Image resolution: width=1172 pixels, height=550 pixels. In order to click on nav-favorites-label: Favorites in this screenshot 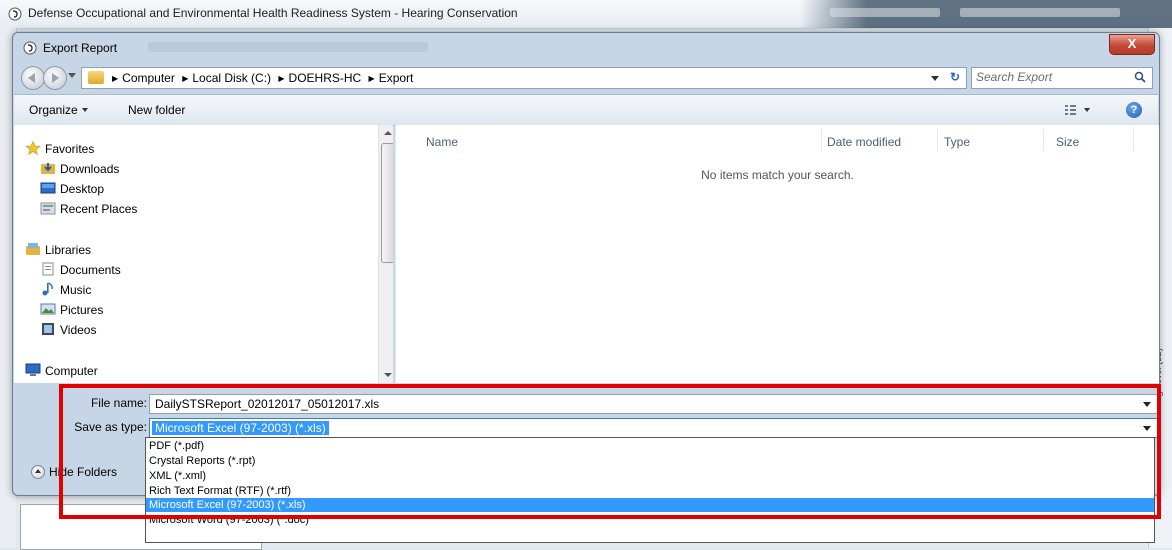, I will do `click(70, 149)`.